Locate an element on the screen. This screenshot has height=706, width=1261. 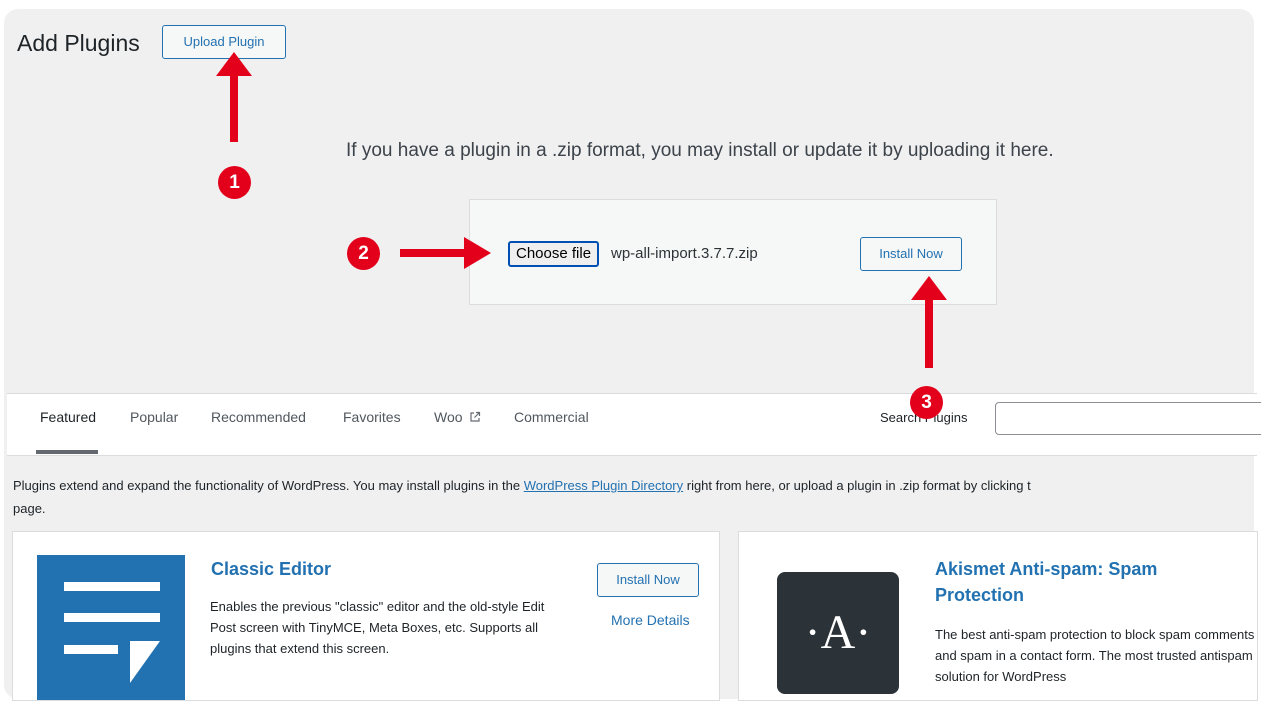
arrow-3-head is located at coordinates (929, 288).